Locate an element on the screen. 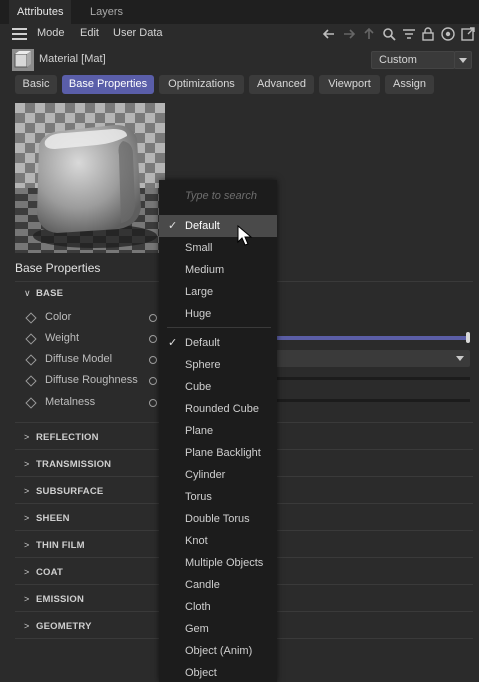 The image size is (479, 682). menu-item-label: Plane Backlight is located at coordinates (223, 453).